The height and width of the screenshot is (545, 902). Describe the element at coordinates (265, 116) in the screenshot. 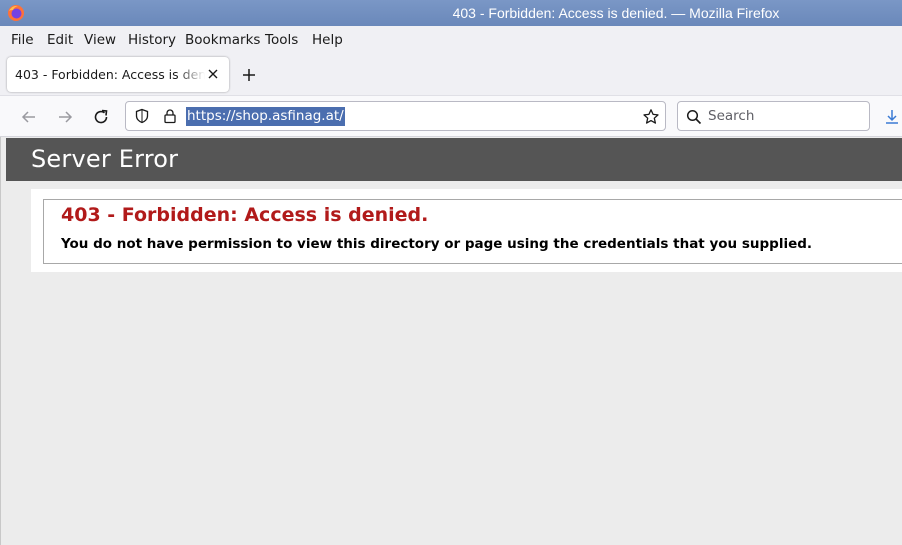

I see `url-text: https://shop.asfinag.at/` at that location.